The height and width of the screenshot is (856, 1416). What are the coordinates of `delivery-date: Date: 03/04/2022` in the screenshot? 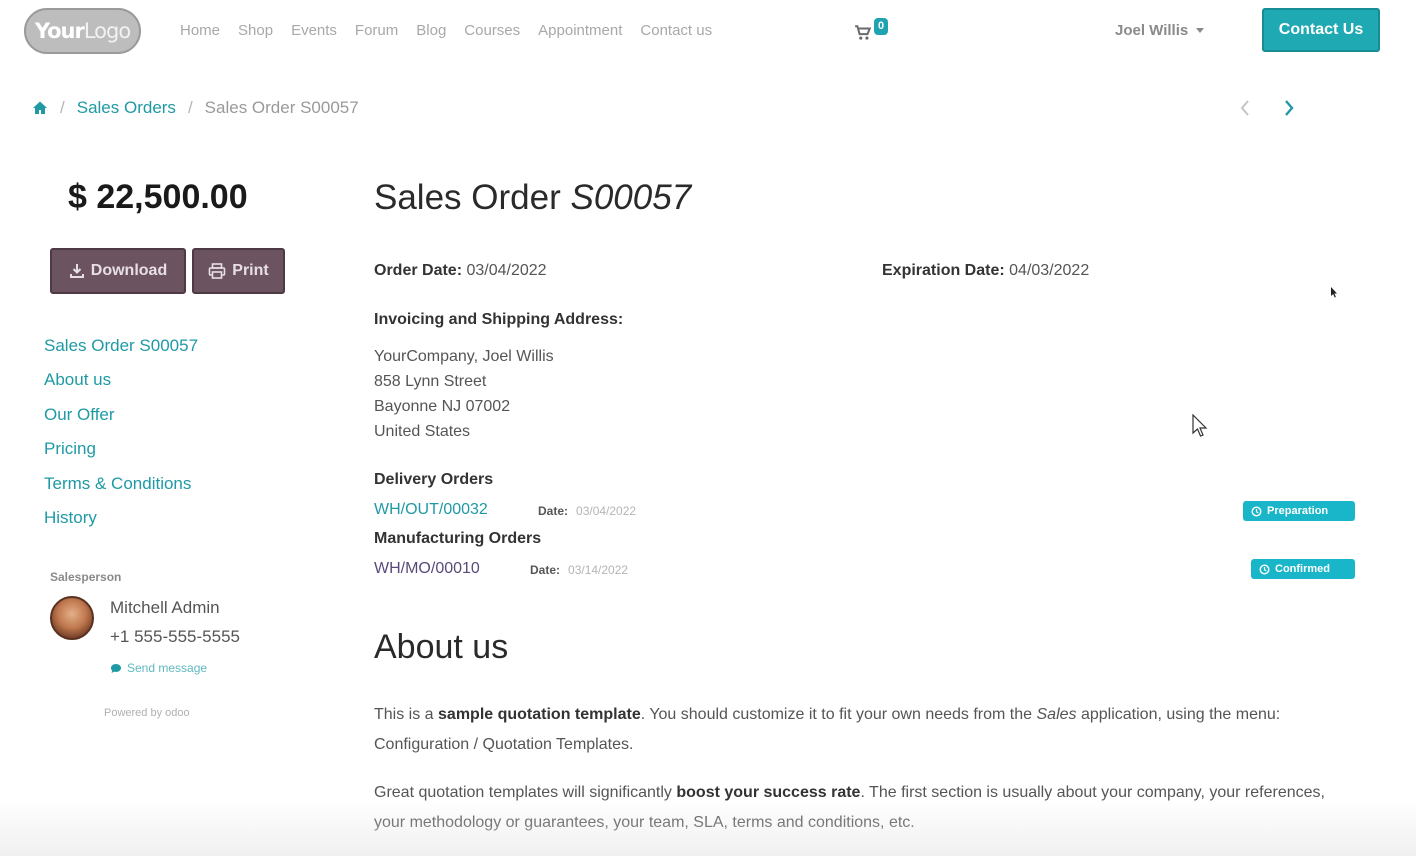 It's located at (587, 511).